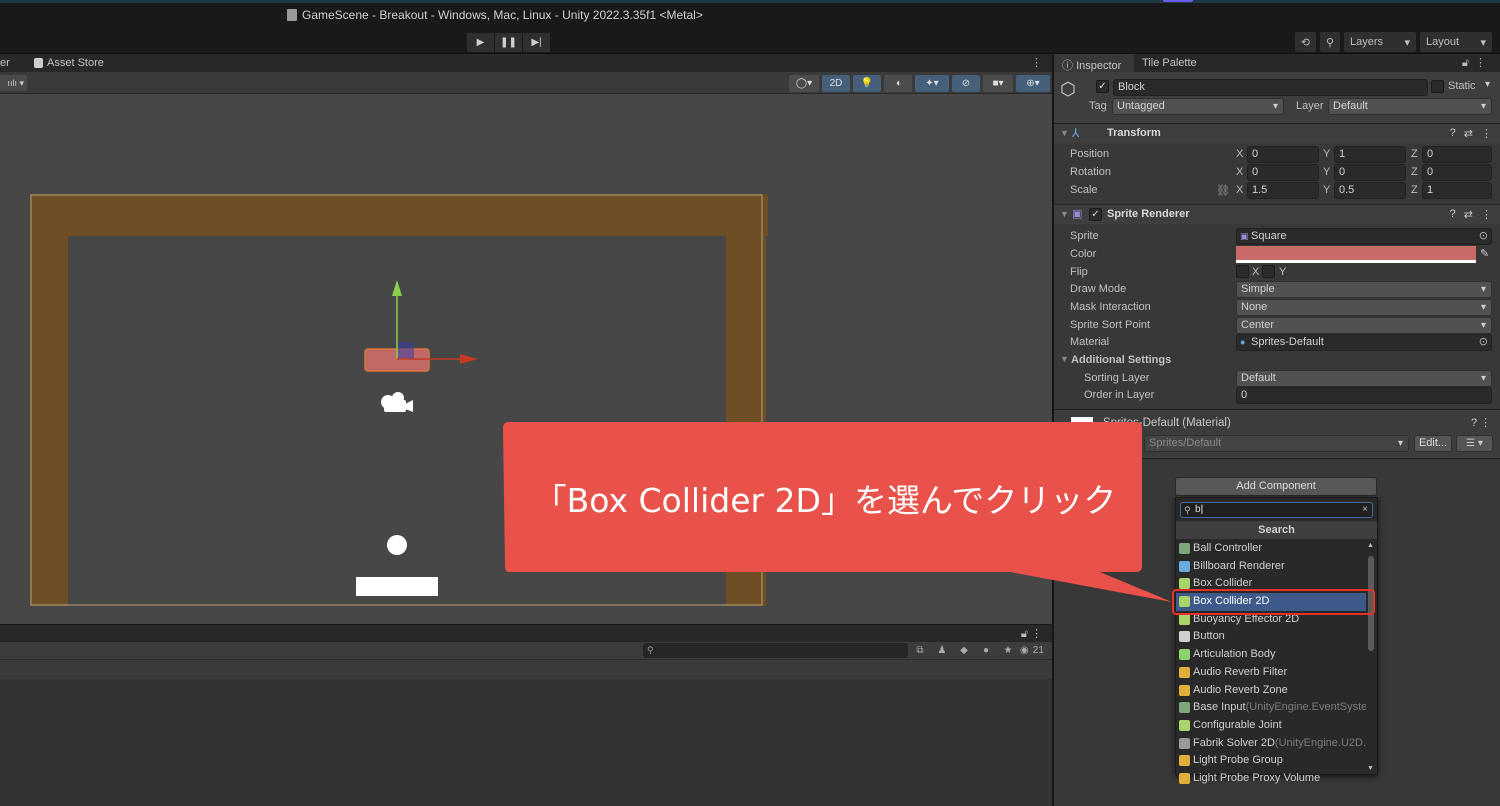  Describe the element at coordinates (998, 83) in the screenshot. I see `camera-settings-button: ■▾` at that location.